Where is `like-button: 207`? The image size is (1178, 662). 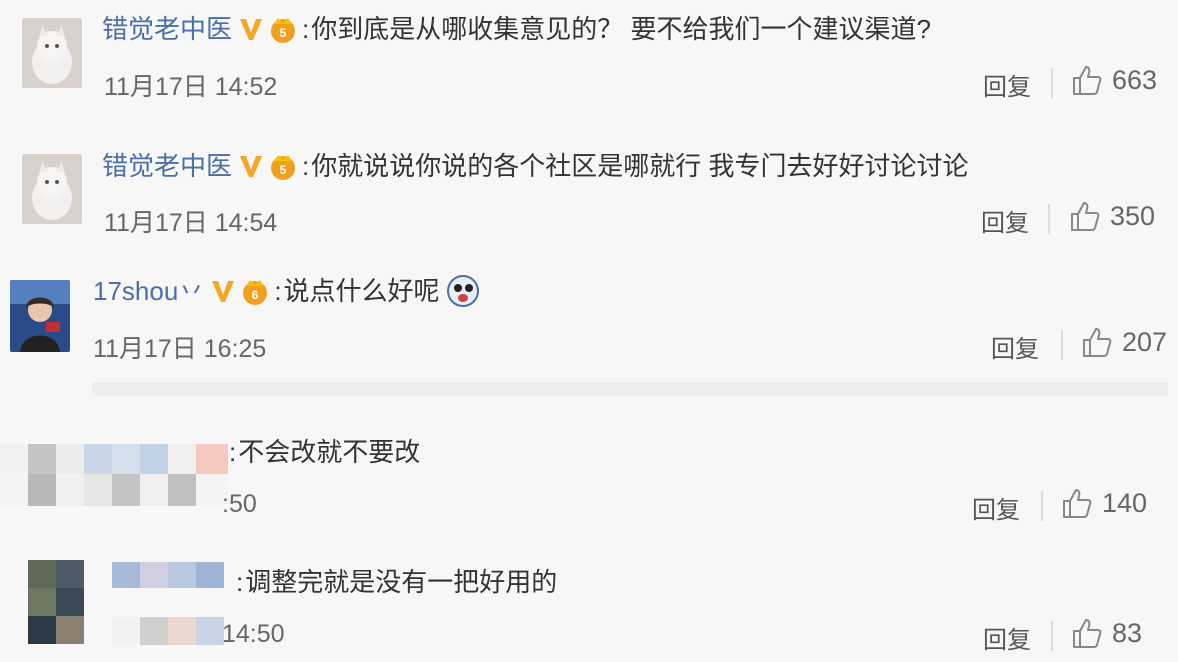
like-button: 207 is located at coordinates (1124, 342).